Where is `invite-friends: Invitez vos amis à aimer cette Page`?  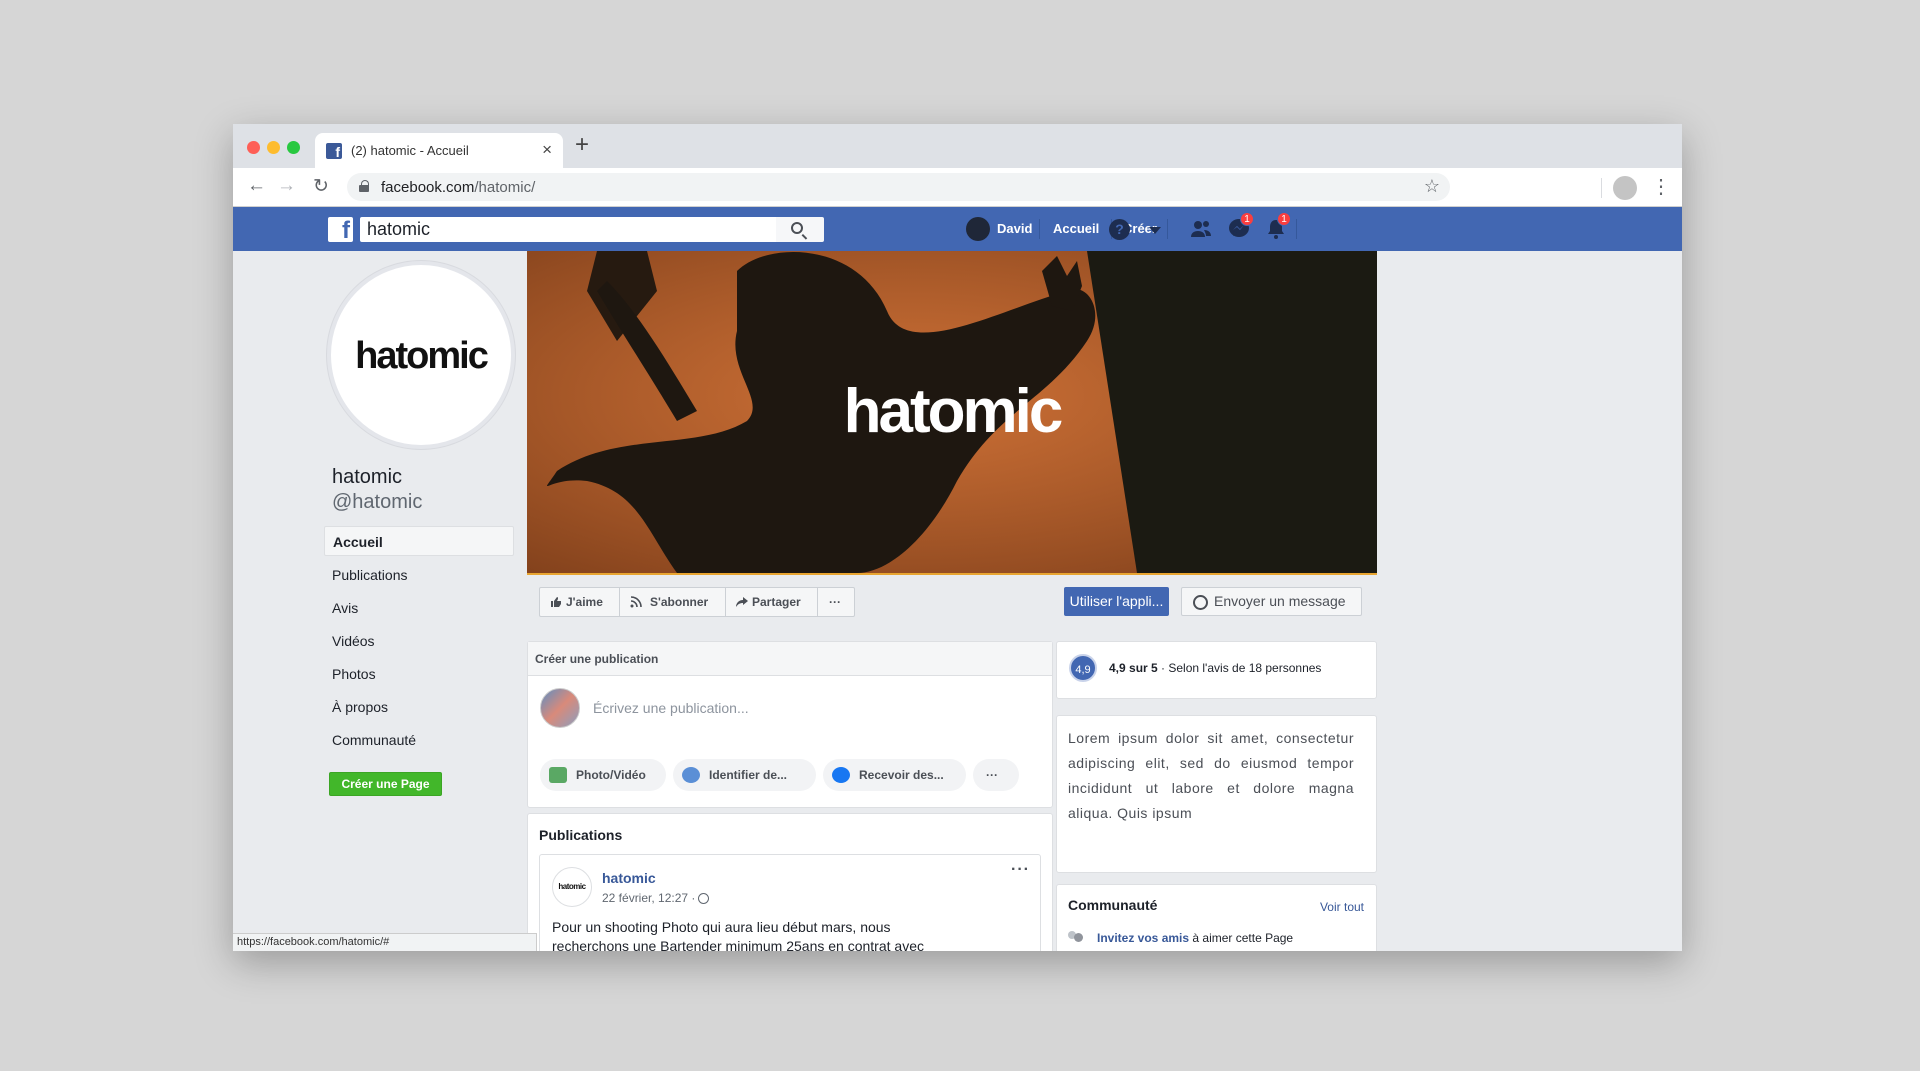 invite-friends: Invitez vos amis à aimer cette Page is located at coordinates (1195, 938).